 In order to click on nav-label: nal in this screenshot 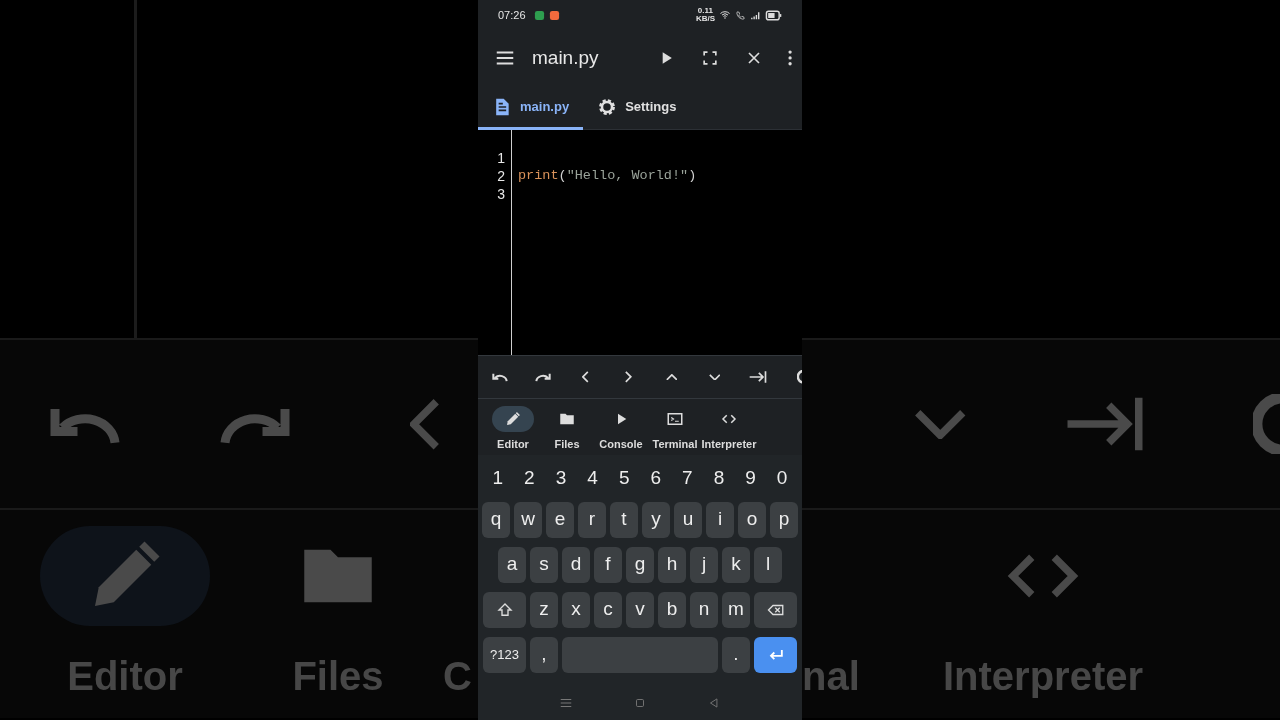, I will do `click(831, 676)`.